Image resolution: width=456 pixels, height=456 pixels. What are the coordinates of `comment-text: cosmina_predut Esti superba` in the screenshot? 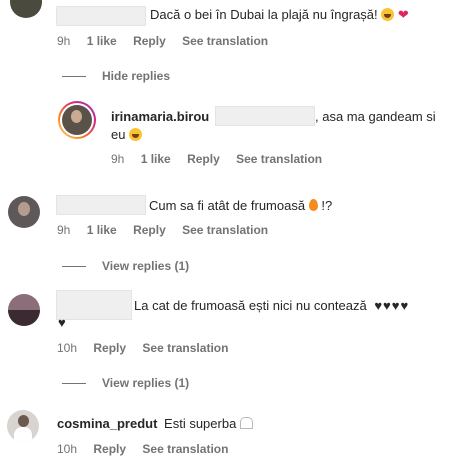 It's located at (155, 424).